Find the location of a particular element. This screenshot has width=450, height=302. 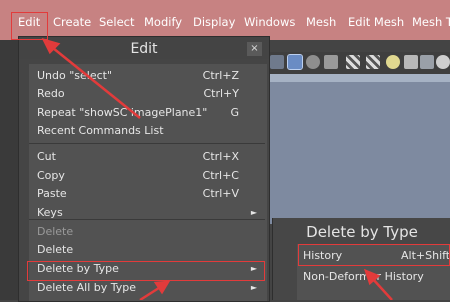

arrow-to-edit is located at coordinates (94, 81).